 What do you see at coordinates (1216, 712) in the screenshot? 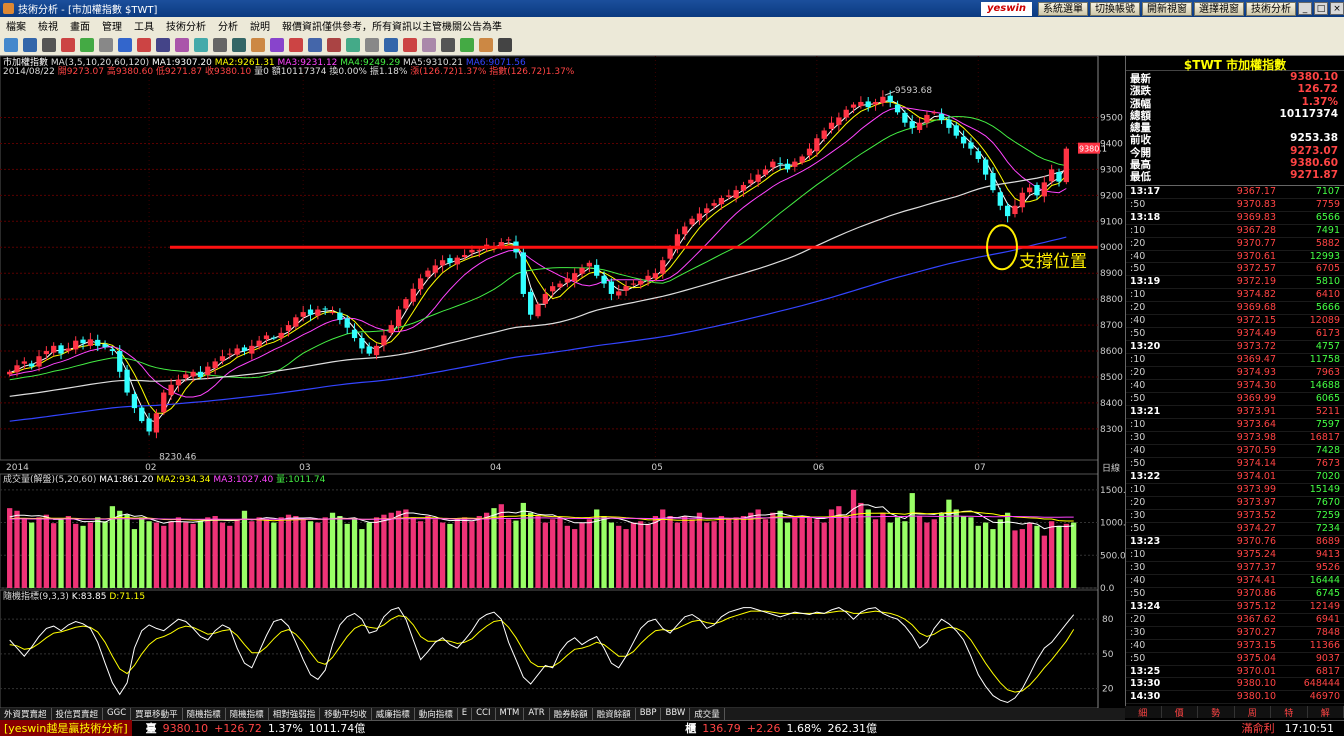
I see `panel-tab: 勢` at bounding box center [1216, 712].